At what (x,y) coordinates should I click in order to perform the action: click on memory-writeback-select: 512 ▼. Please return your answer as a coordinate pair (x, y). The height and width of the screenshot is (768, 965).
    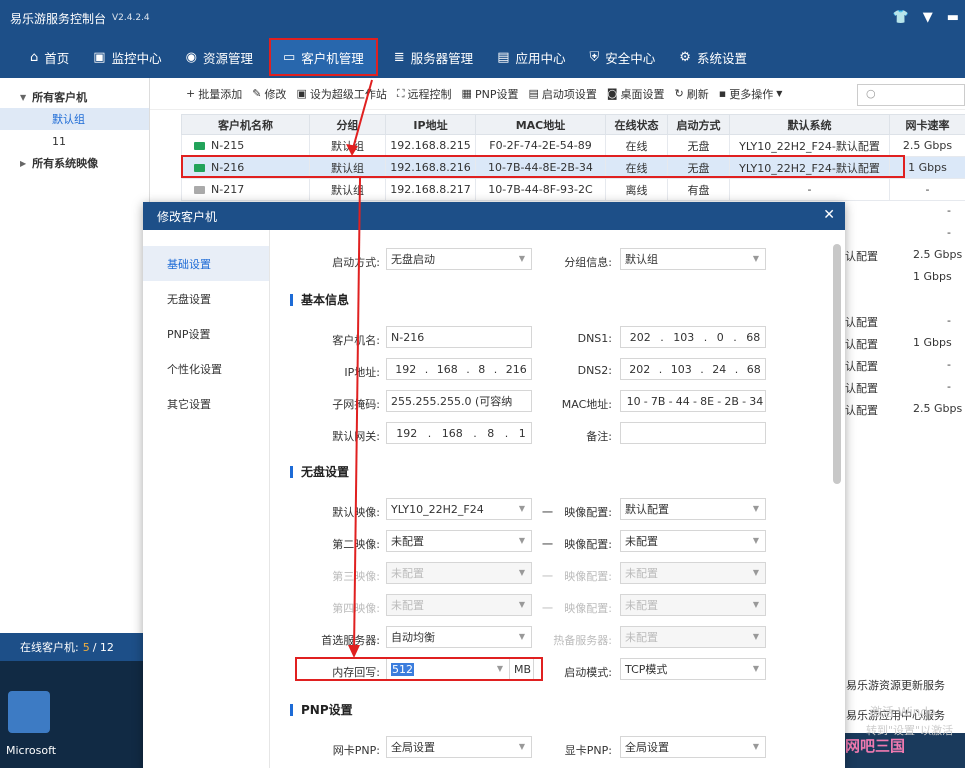
    Looking at the image, I should click on (448, 669).